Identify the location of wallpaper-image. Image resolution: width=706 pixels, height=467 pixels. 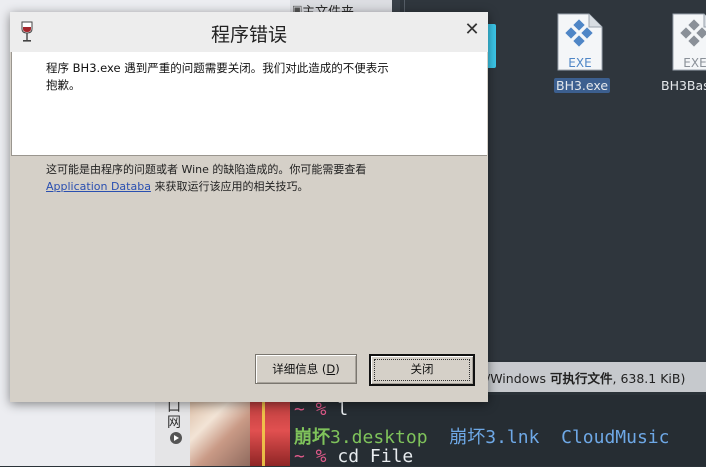
(220, 430).